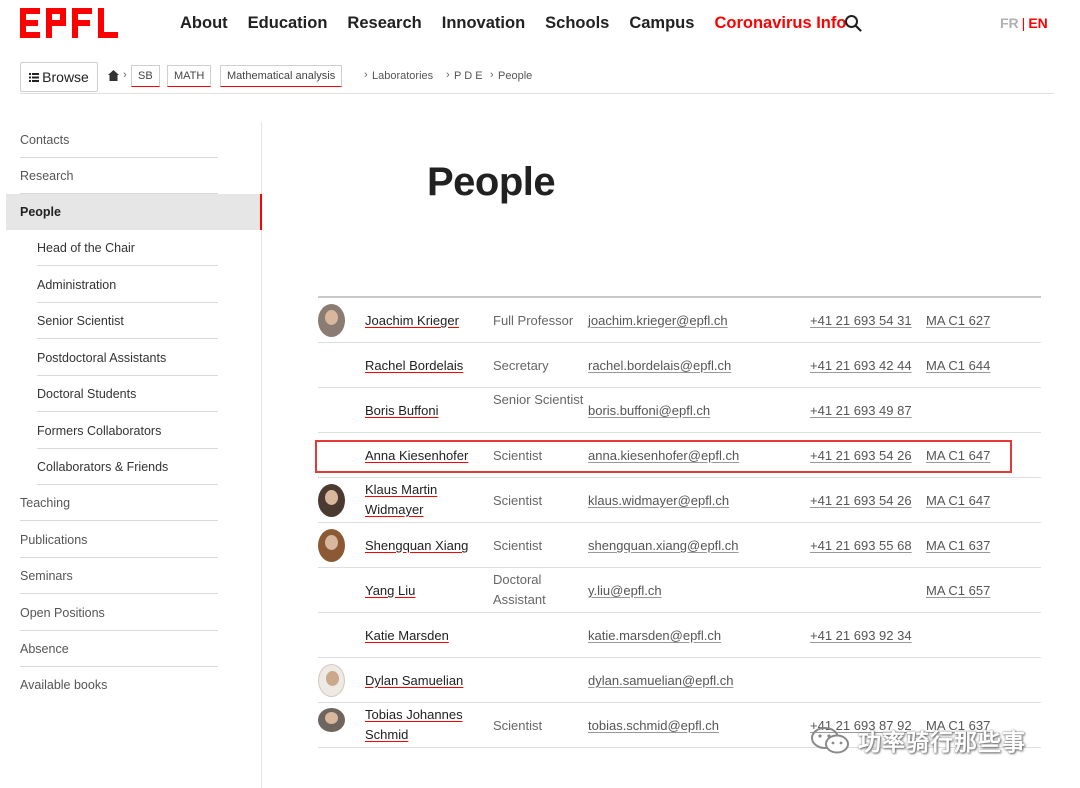 This screenshot has width=1080, height=788. Describe the element at coordinates (127, 248) in the screenshot. I see `sidebar-item-head-of-chair: Head of the Chair` at that location.